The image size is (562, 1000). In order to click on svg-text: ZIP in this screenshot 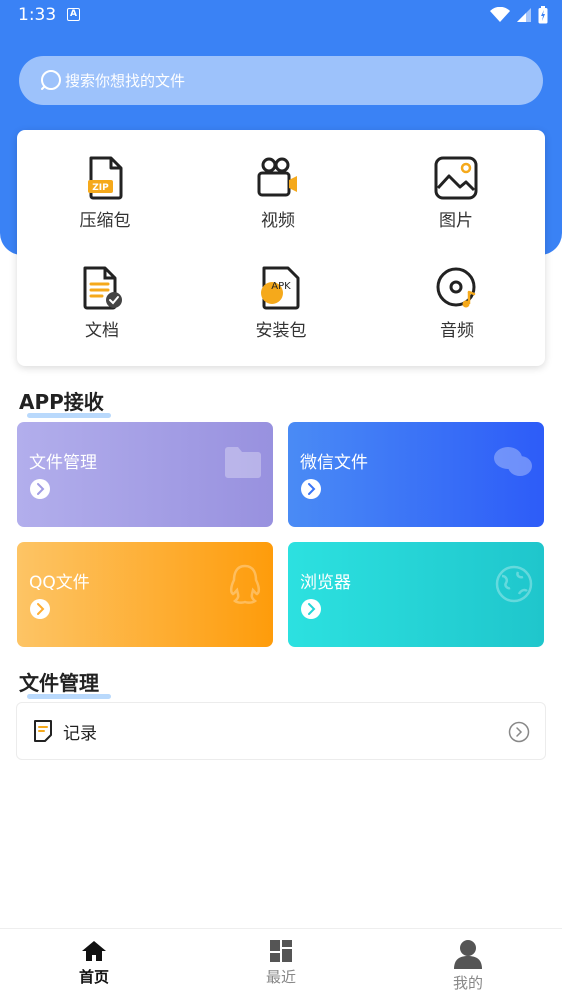, I will do `click(100, 188)`.